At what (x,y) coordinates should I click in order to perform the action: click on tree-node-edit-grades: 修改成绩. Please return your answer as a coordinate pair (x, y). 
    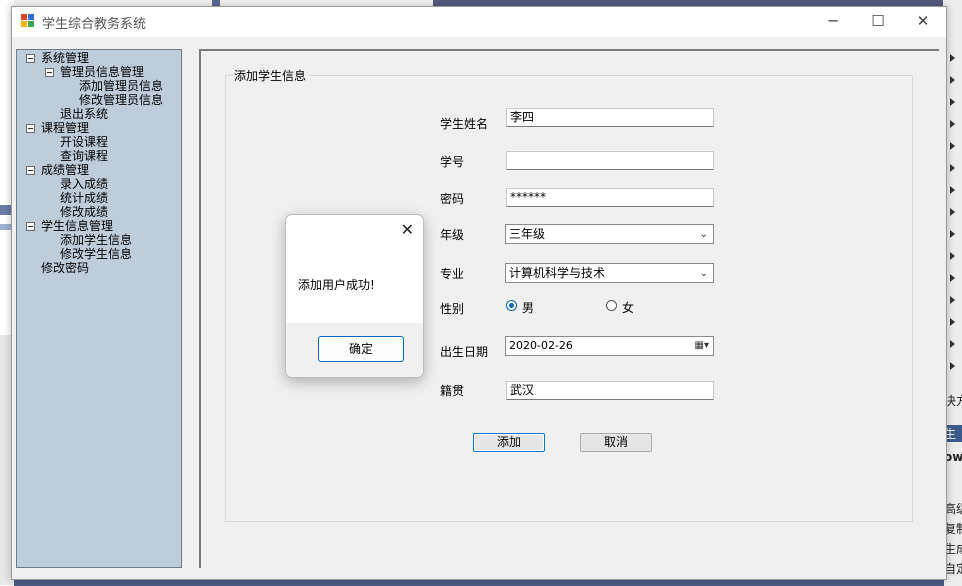
    Looking at the image, I should click on (84, 212).